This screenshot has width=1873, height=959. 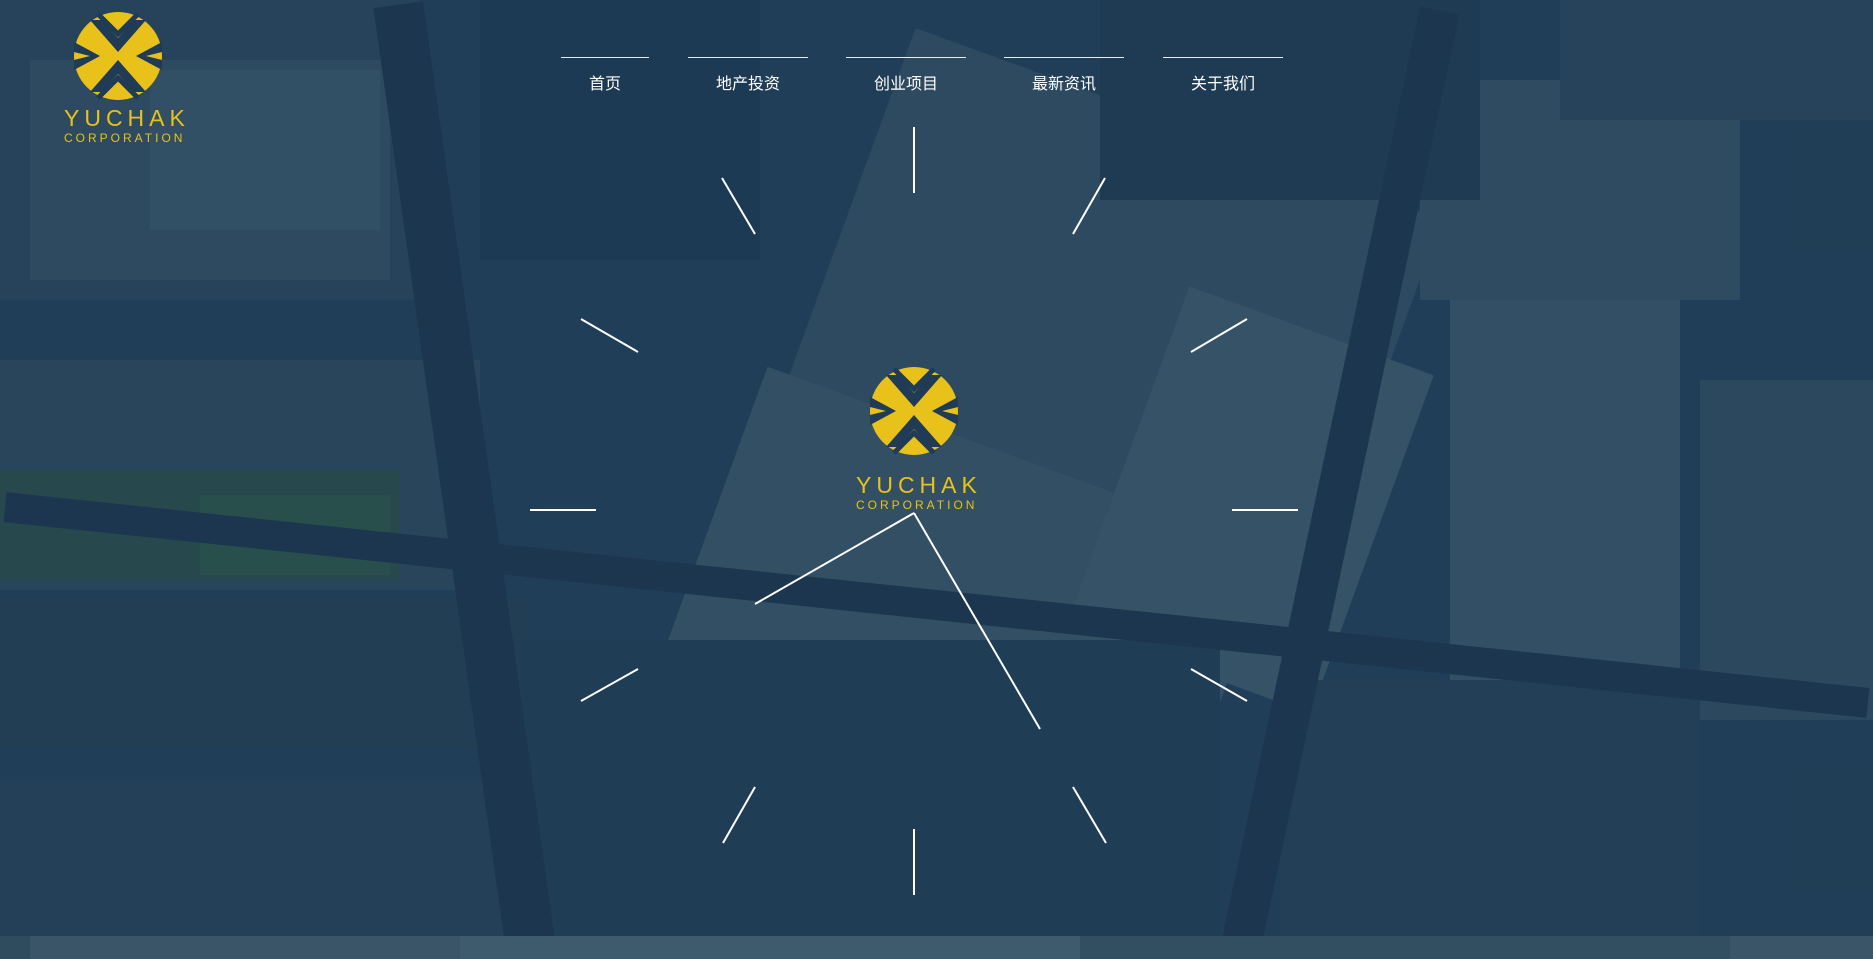 What do you see at coordinates (917, 505) in the screenshot?
I see `clock-brand-subtitle: CORPORATION` at bounding box center [917, 505].